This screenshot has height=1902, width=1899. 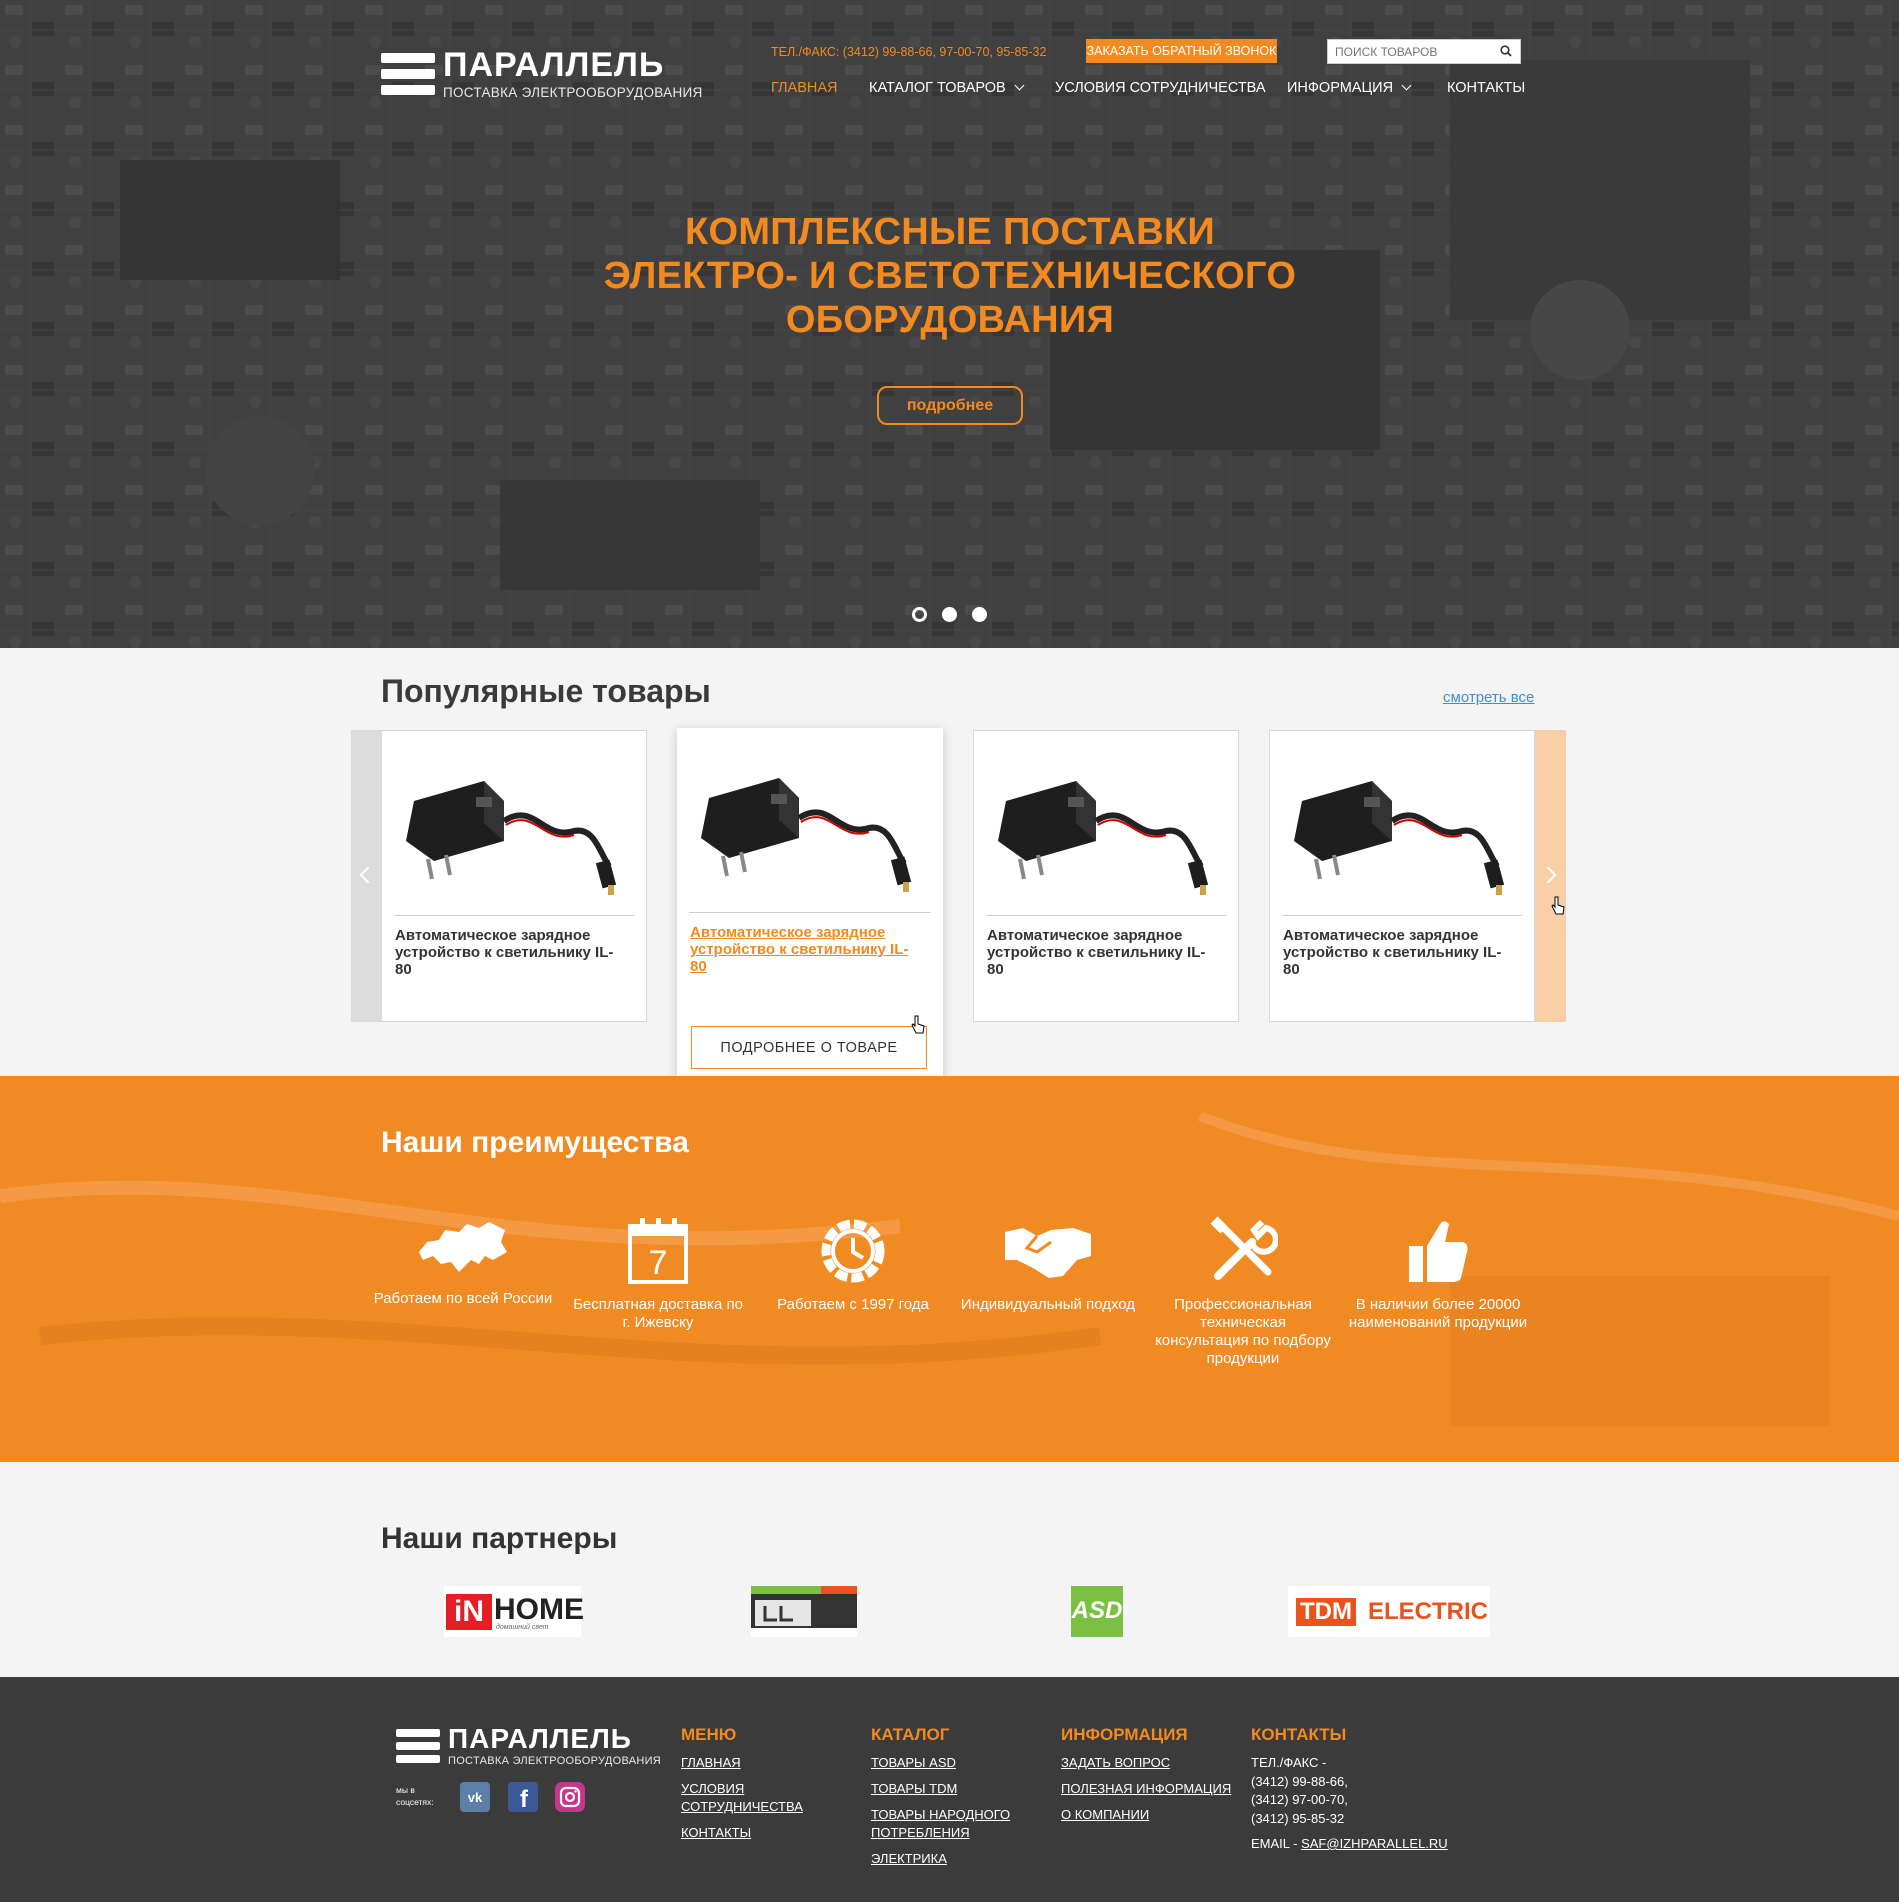 What do you see at coordinates (546, 691) in the screenshot?
I see `popular-title: Популярные товары` at bounding box center [546, 691].